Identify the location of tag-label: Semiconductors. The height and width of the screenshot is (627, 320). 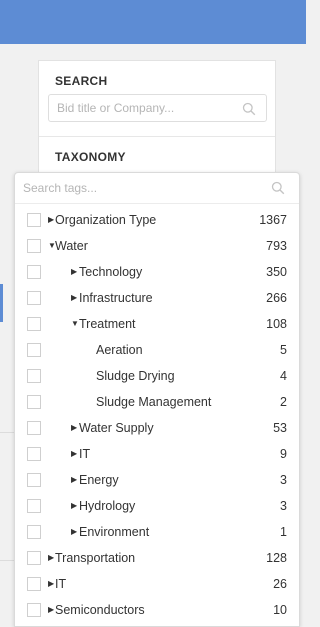
(100, 610).